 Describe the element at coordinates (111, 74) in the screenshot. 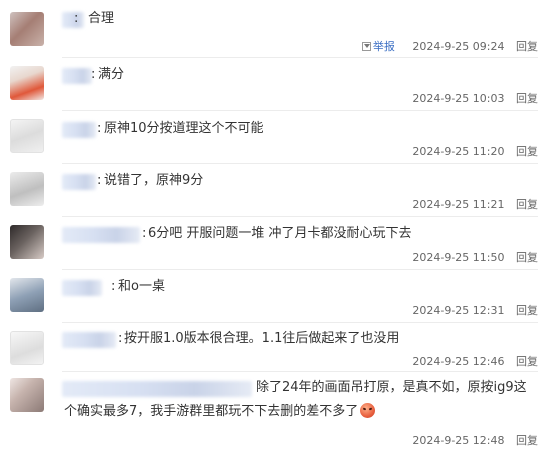

I see `comment-text: 满分` at that location.